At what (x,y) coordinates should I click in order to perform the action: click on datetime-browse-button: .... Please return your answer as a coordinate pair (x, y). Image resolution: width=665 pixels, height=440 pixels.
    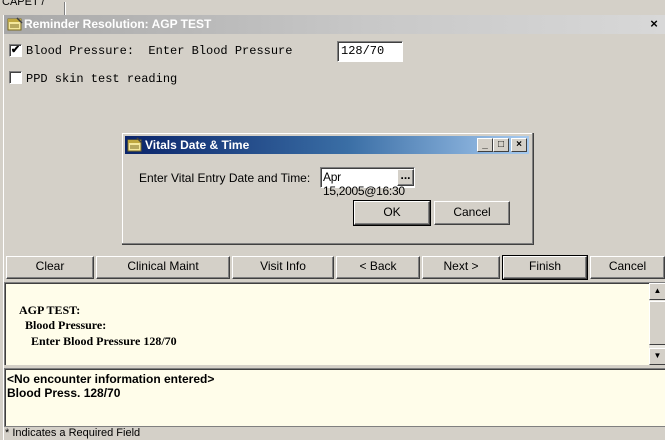
    Looking at the image, I should click on (405, 177).